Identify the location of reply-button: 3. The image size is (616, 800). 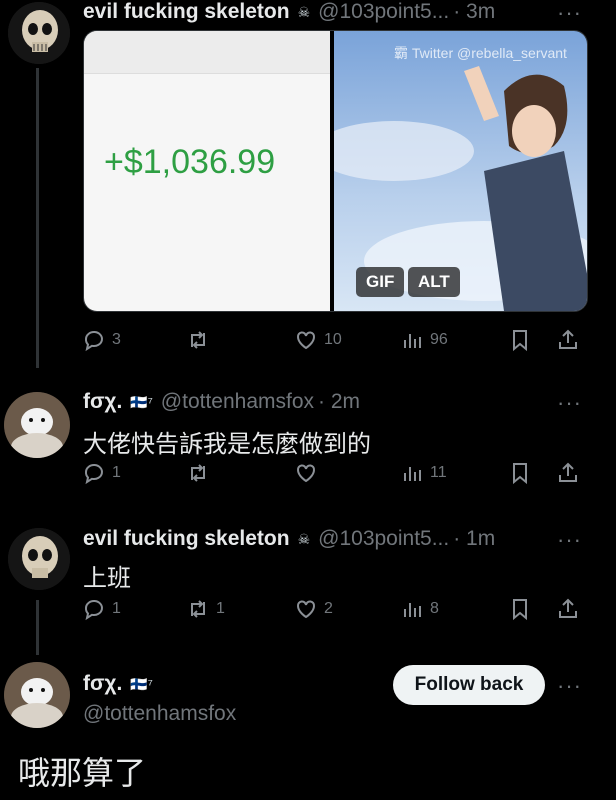
(101, 340).